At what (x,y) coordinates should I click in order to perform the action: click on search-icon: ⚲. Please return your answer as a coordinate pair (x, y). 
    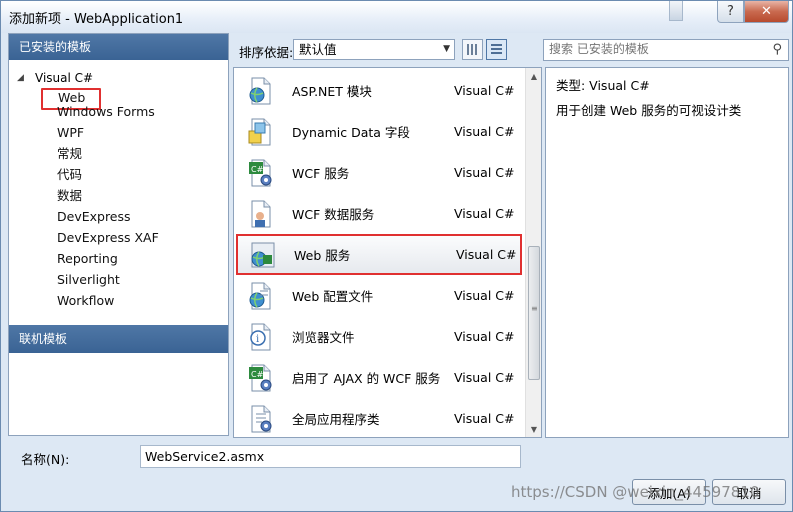
    Looking at the image, I should click on (777, 49).